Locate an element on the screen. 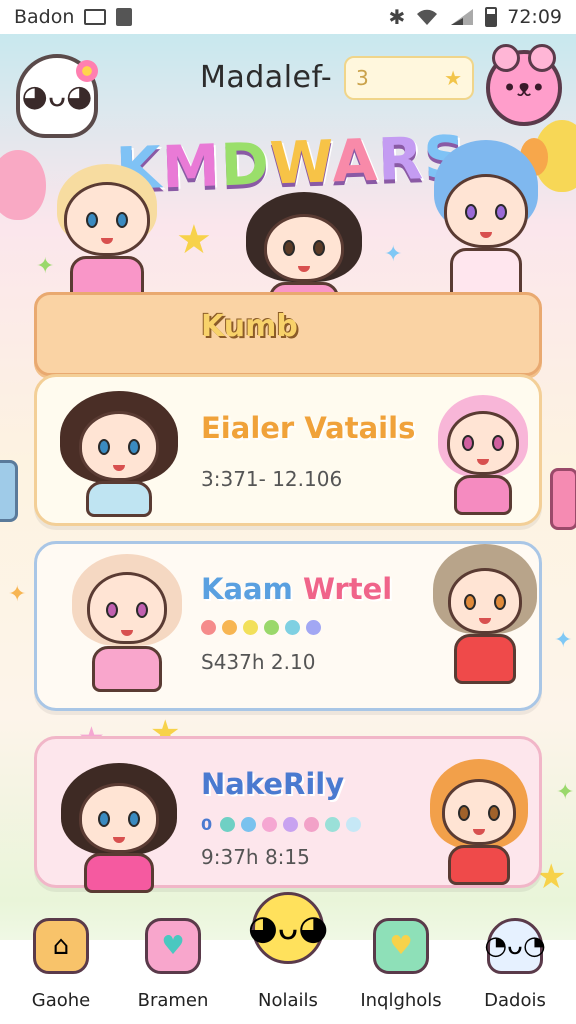  wifi-icon is located at coordinates (427, 17).